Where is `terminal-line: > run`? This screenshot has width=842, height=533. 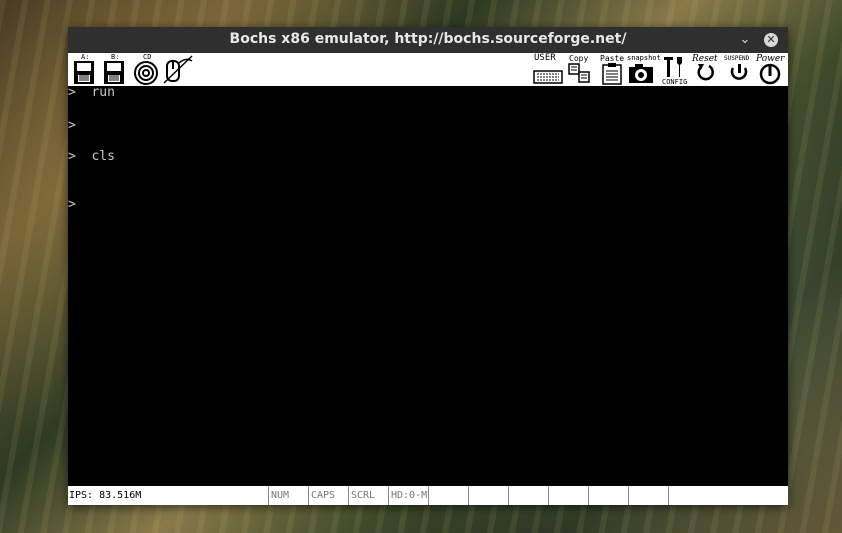
terminal-line: > run is located at coordinates (91, 93).